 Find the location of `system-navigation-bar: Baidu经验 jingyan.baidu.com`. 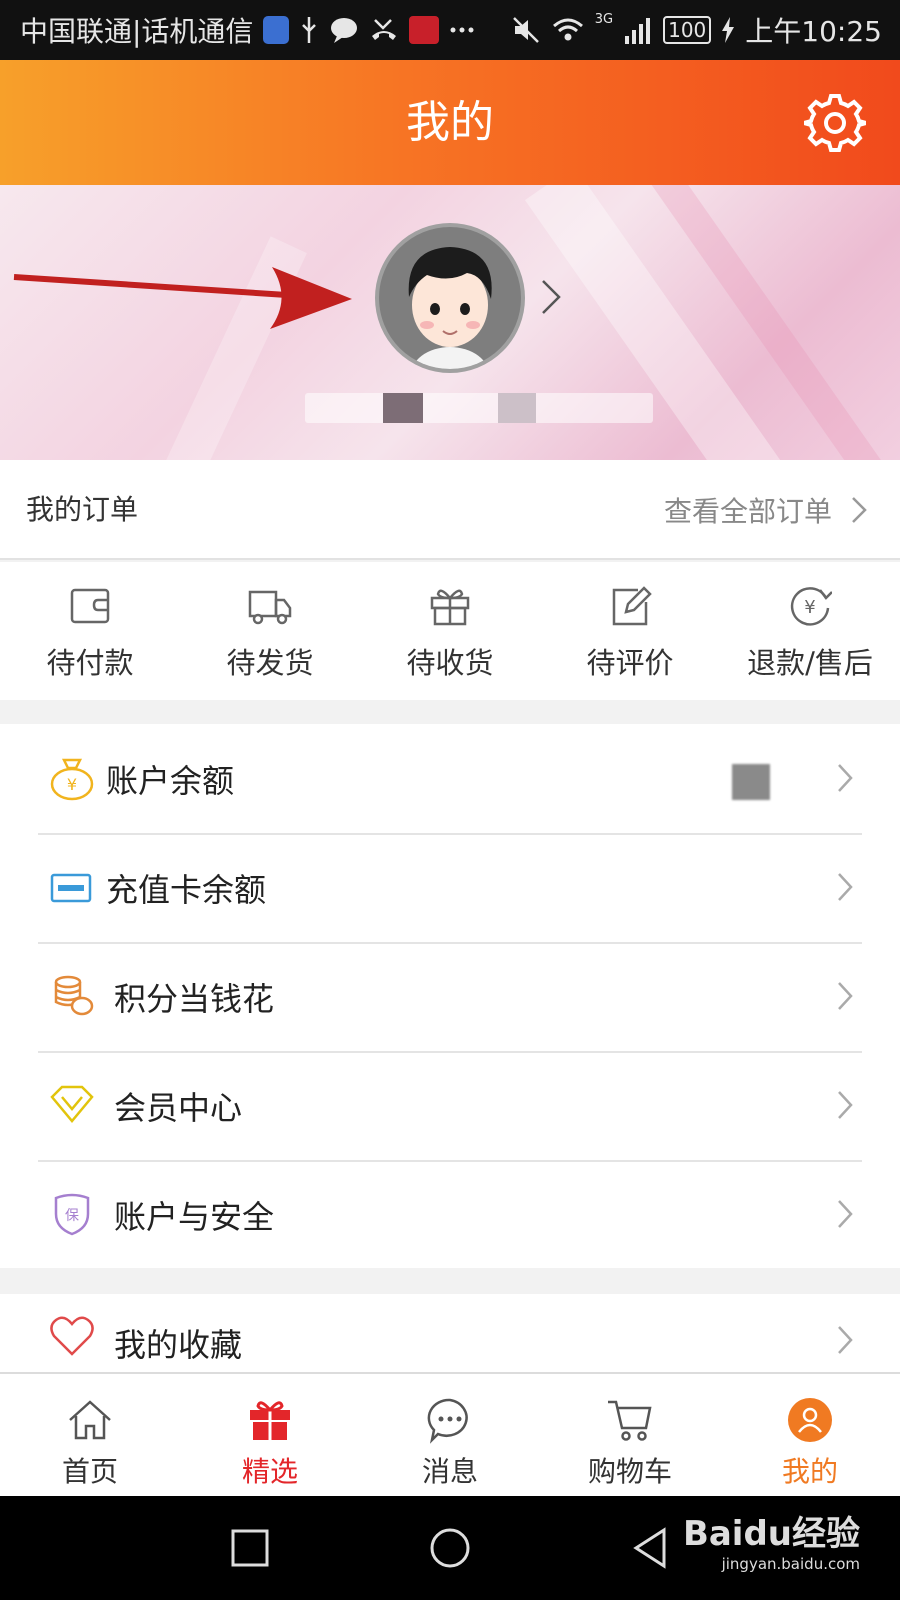

system-navigation-bar: Baidu经验 jingyan.baidu.com is located at coordinates (450, 1548).